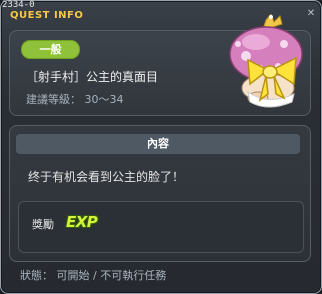 Image resolution: width=322 pixels, height=294 pixels. Describe the element at coordinates (158, 144) in the screenshot. I see `content-section-header: 內容` at that location.